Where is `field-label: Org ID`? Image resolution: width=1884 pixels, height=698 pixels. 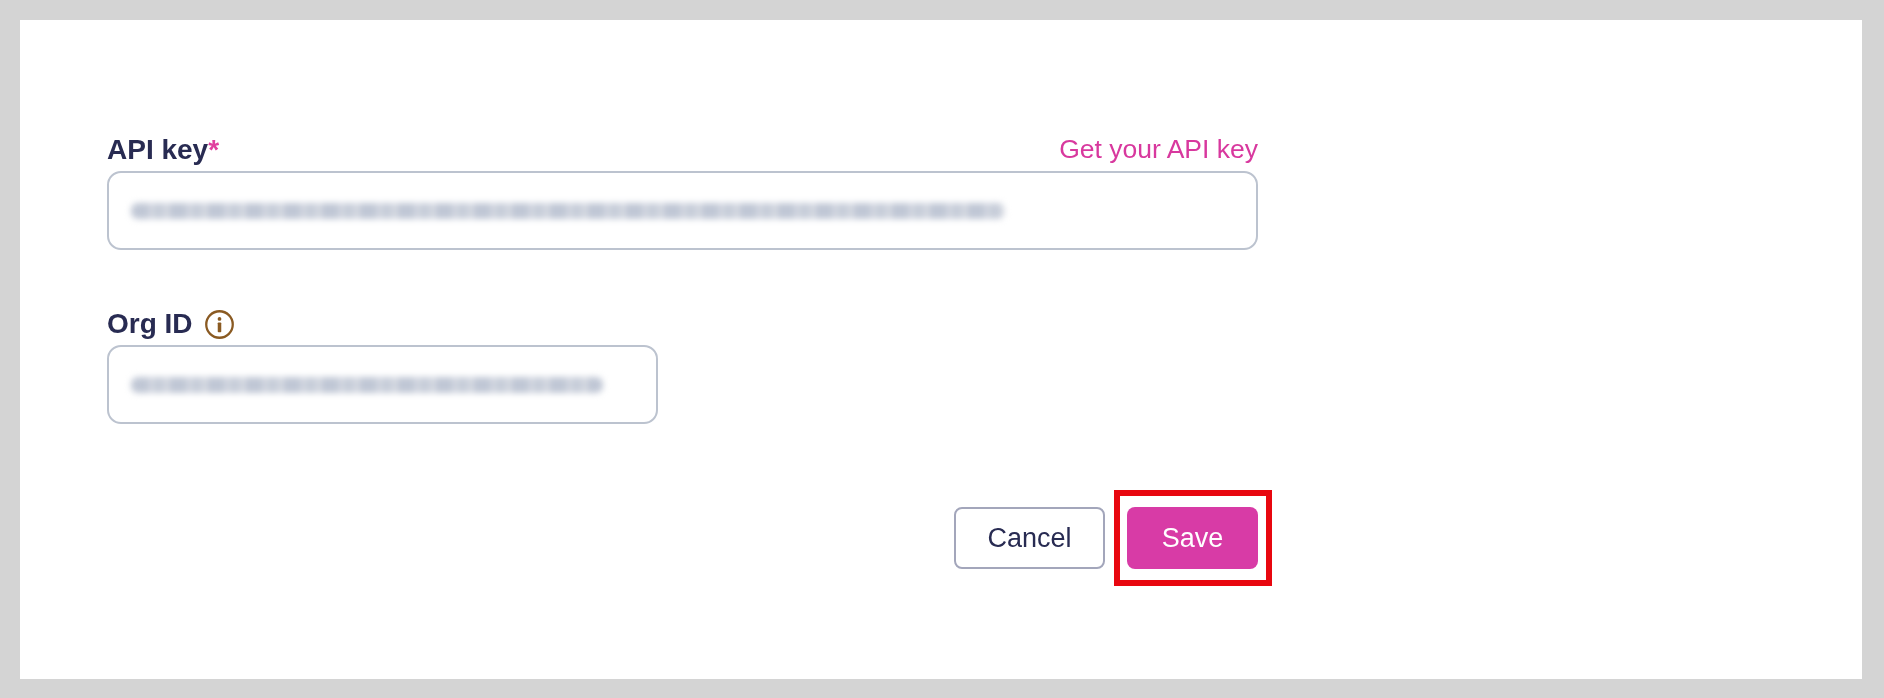
field-label: Org ID is located at coordinates (150, 324).